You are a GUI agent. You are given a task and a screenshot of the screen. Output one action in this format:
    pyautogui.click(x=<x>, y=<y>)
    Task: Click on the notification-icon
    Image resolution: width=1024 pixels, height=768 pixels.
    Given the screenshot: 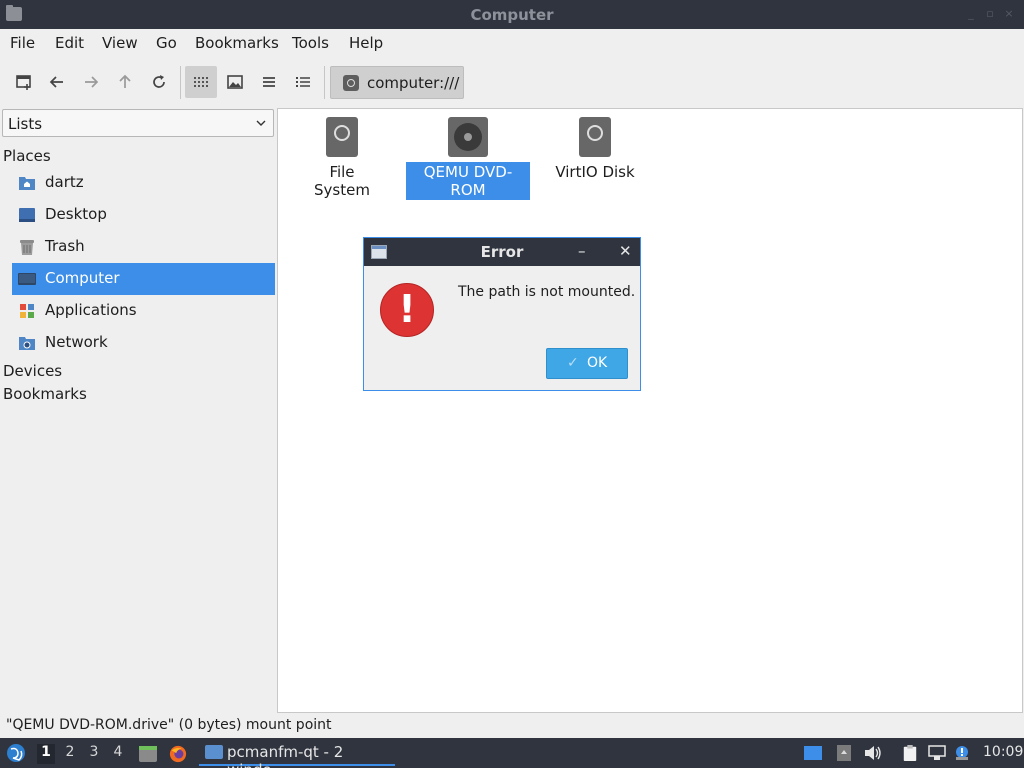 What is the action you would take?
    pyautogui.click(x=962, y=753)
    